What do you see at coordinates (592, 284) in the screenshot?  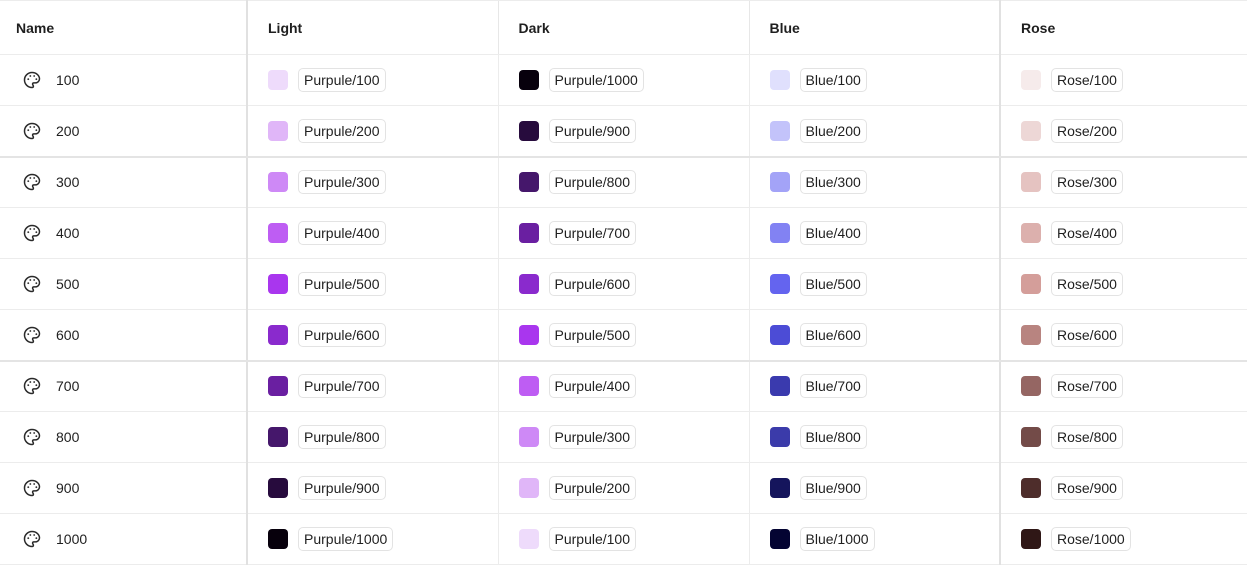 I see `dark-token-chip: Purpule/600` at bounding box center [592, 284].